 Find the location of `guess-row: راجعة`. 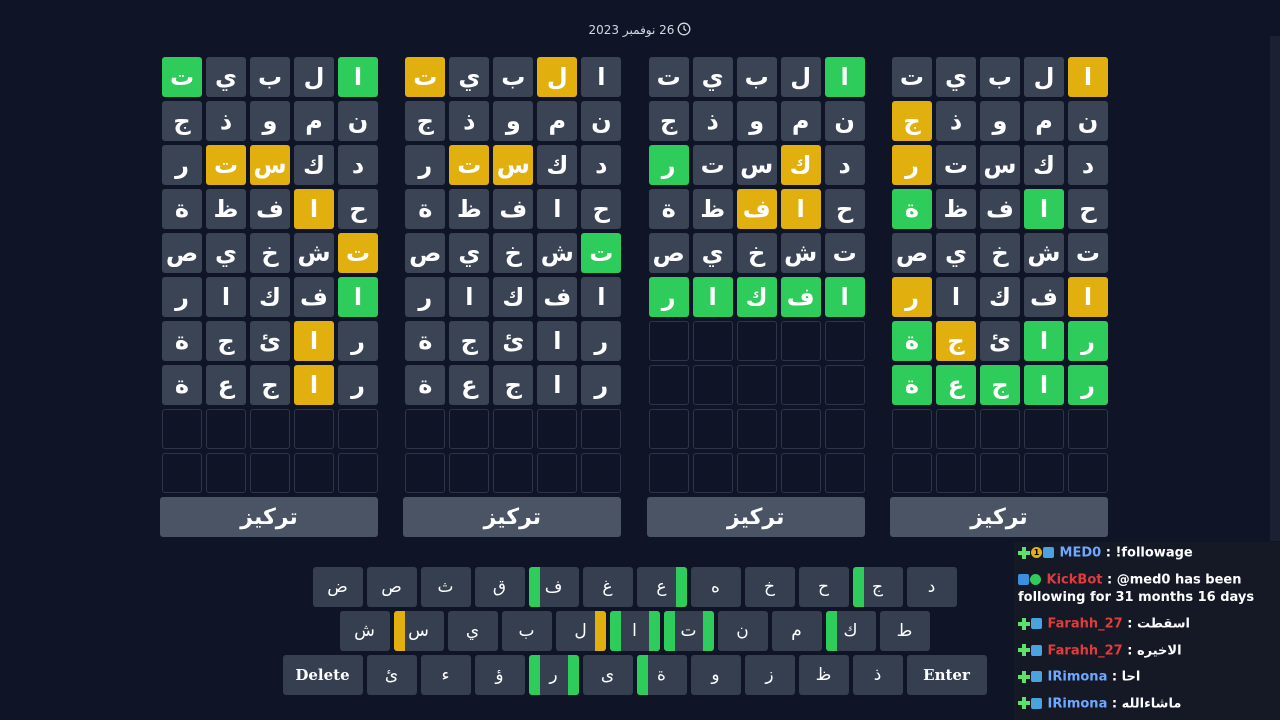

guess-row: راجعة is located at coordinates (512, 385).